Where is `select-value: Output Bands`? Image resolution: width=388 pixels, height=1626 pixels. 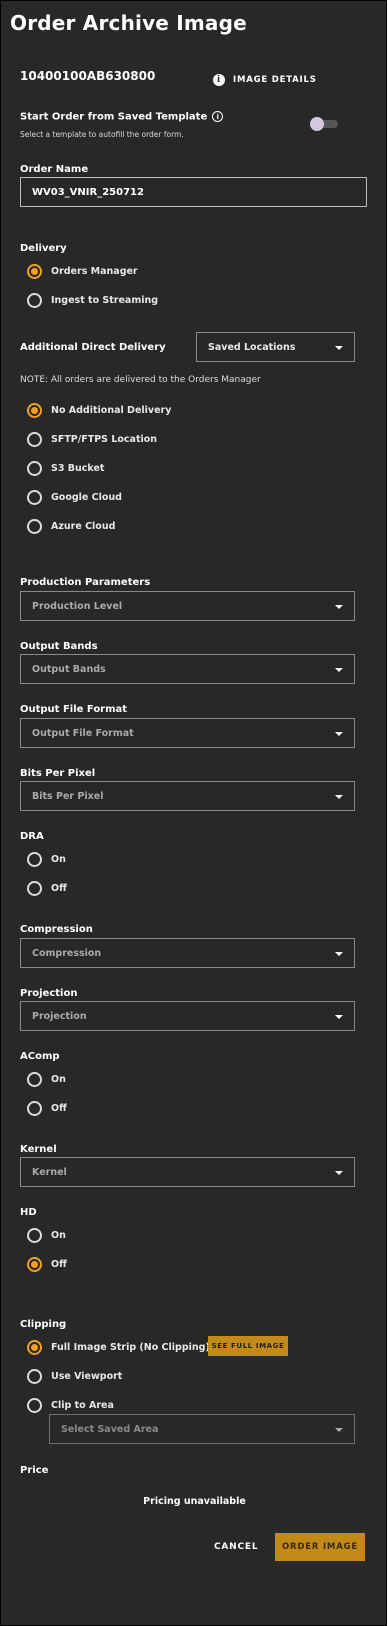 select-value: Output Bands is located at coordinates (69, 669).